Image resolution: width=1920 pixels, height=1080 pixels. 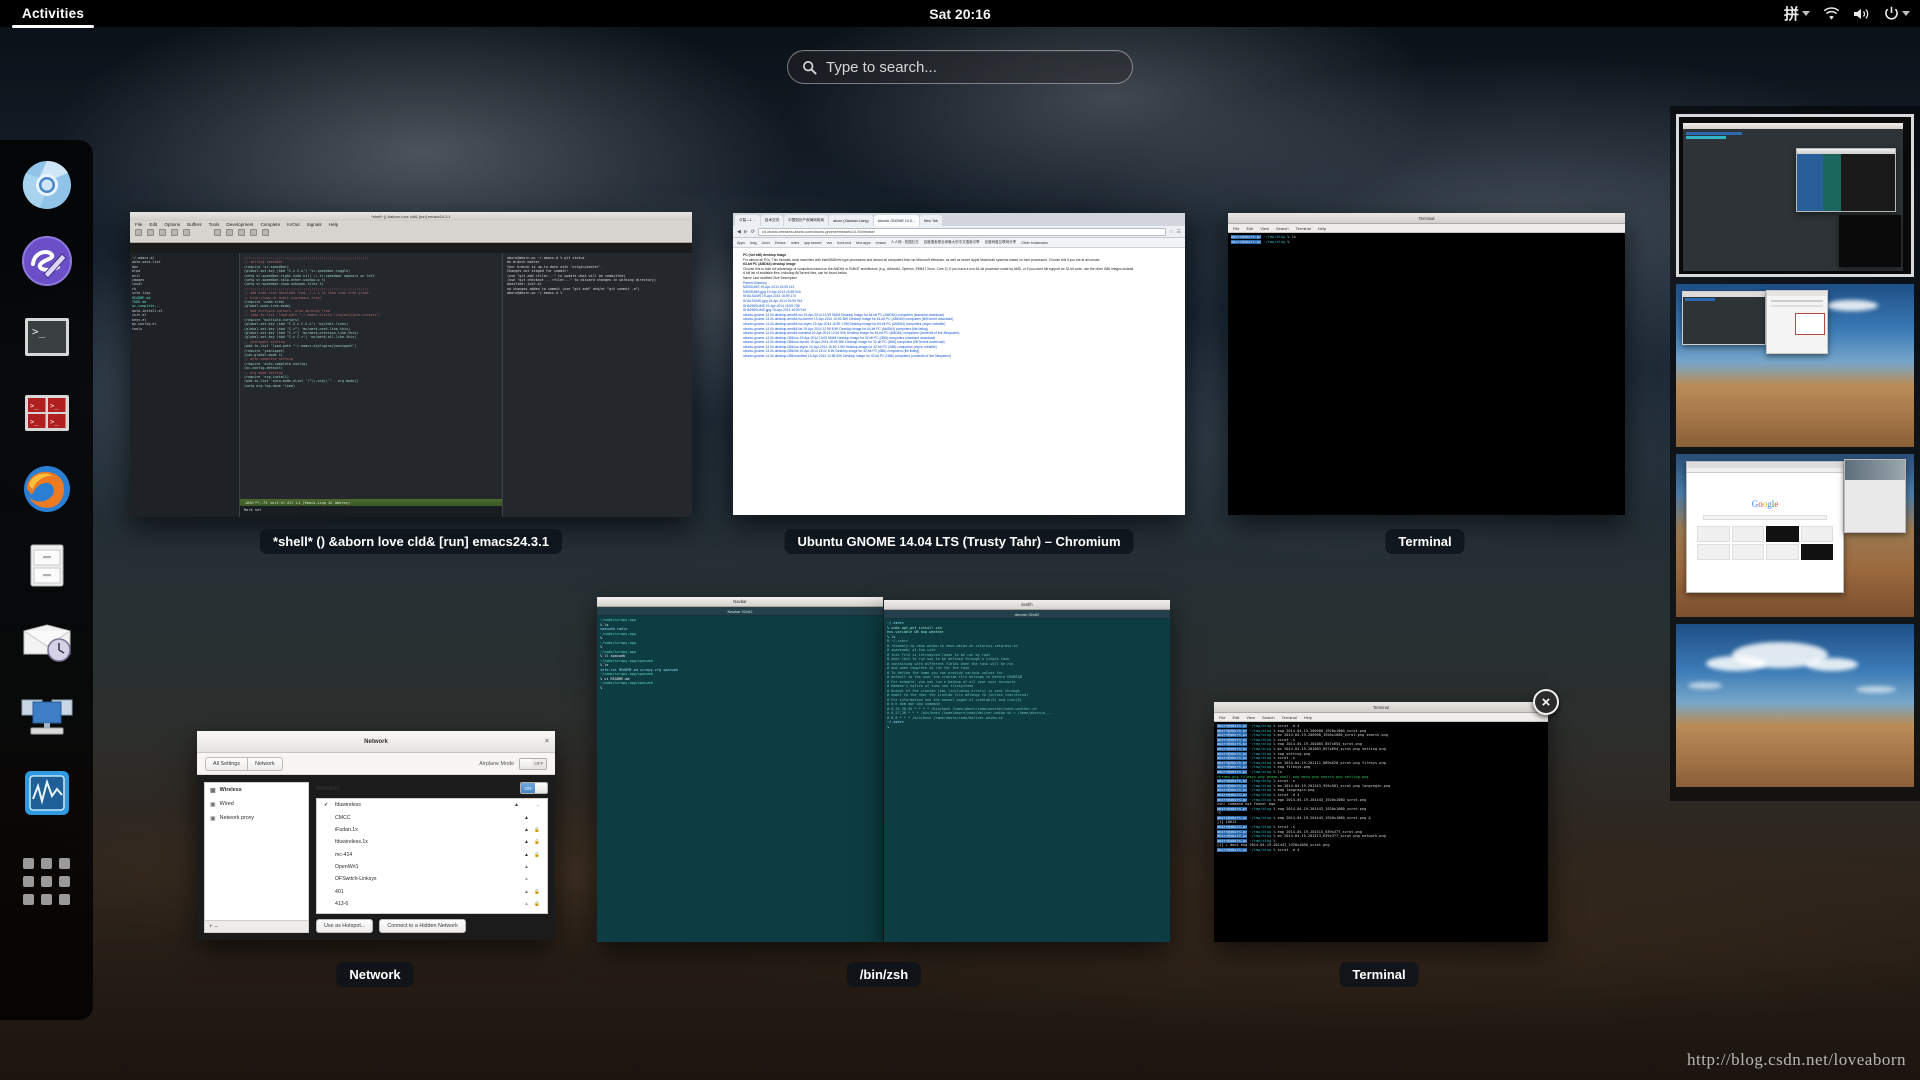 What do you see at coordinates (432, 904) in the screenshot?
I see `wireless-network-row: 413-6 ▲ 🔒` at bounding box center [432, 904].